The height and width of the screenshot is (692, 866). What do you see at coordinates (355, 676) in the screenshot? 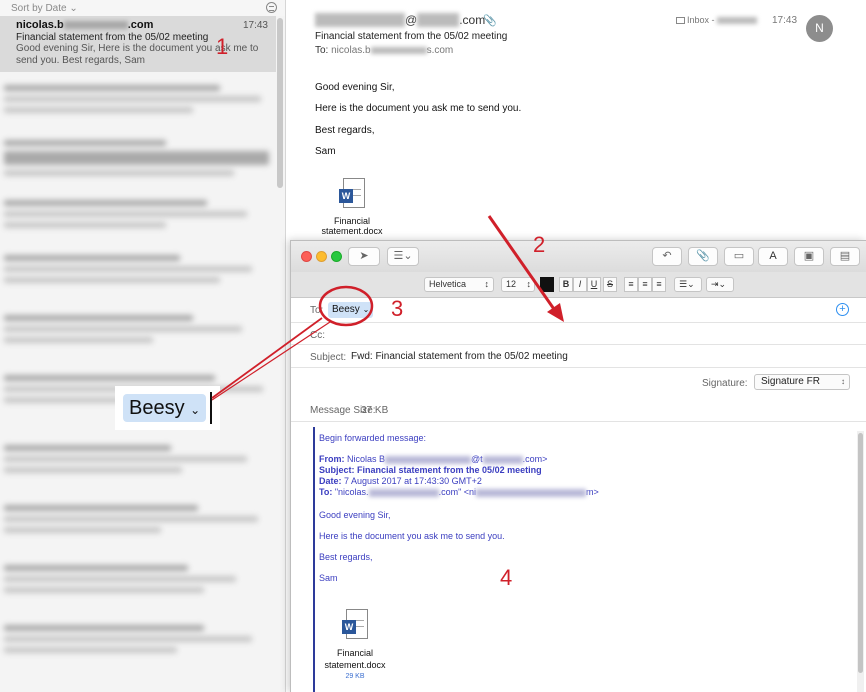
I see `forward-attachment-size: 29 KB` at bounding box center [355, 676].